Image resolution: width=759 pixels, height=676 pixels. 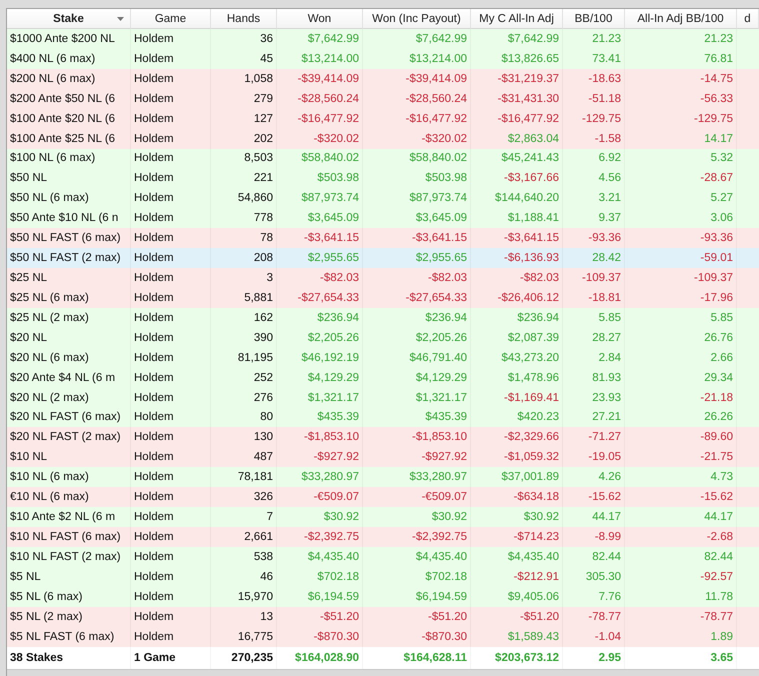 I want to click on table-row: $400 NL (6 max) Holdem 45 $13,214.00 $13,214.00 $13,826.65 73.41 76.81, so click(x=383, y=58).